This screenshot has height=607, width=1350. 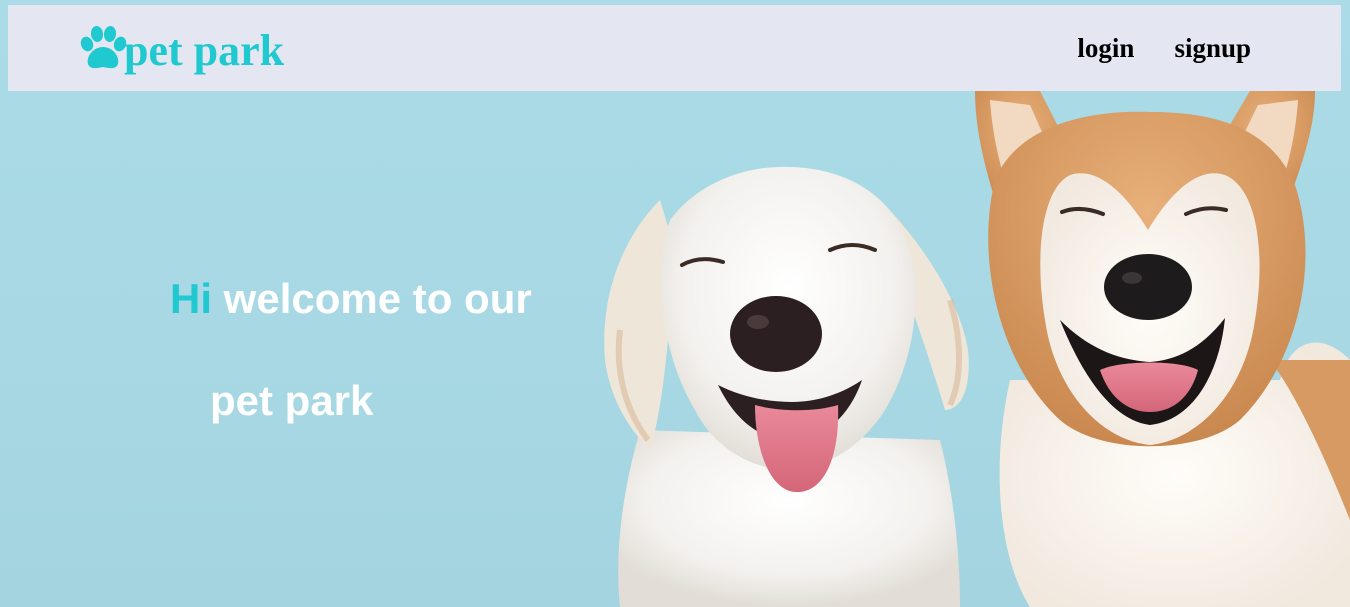 I want to click on top-navbar: pet park login signup, so click(x=674, y=48).